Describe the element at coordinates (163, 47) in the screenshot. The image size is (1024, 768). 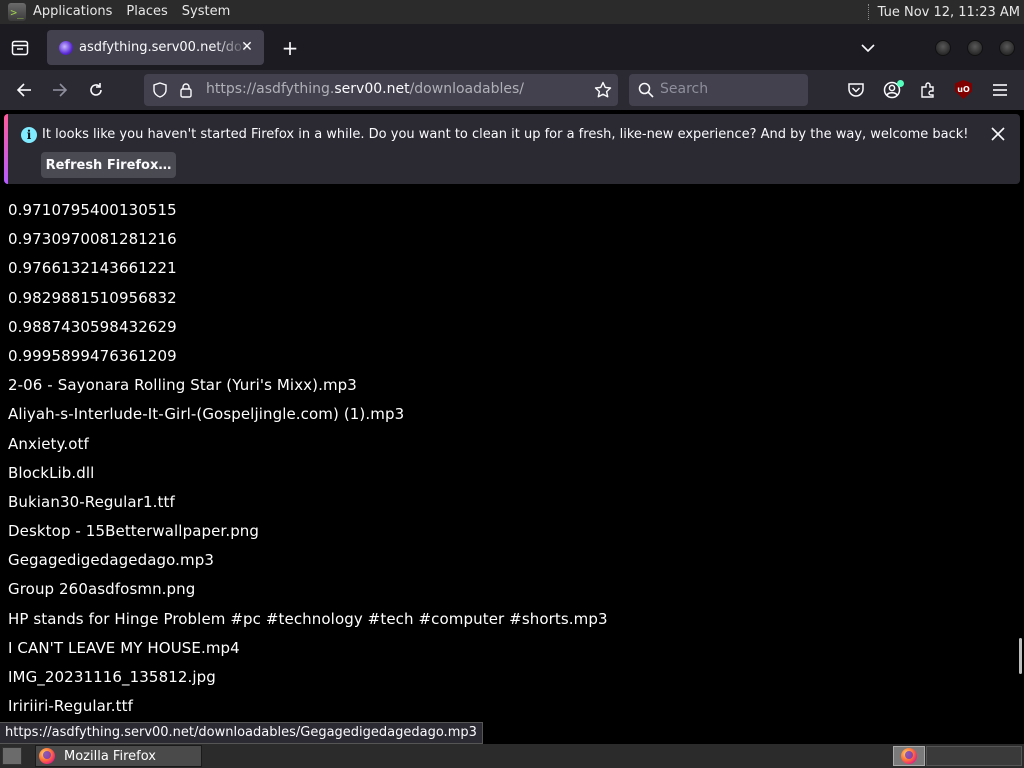
I see `tab-title: asdfything.serv00.net/downloadables/` at that location.